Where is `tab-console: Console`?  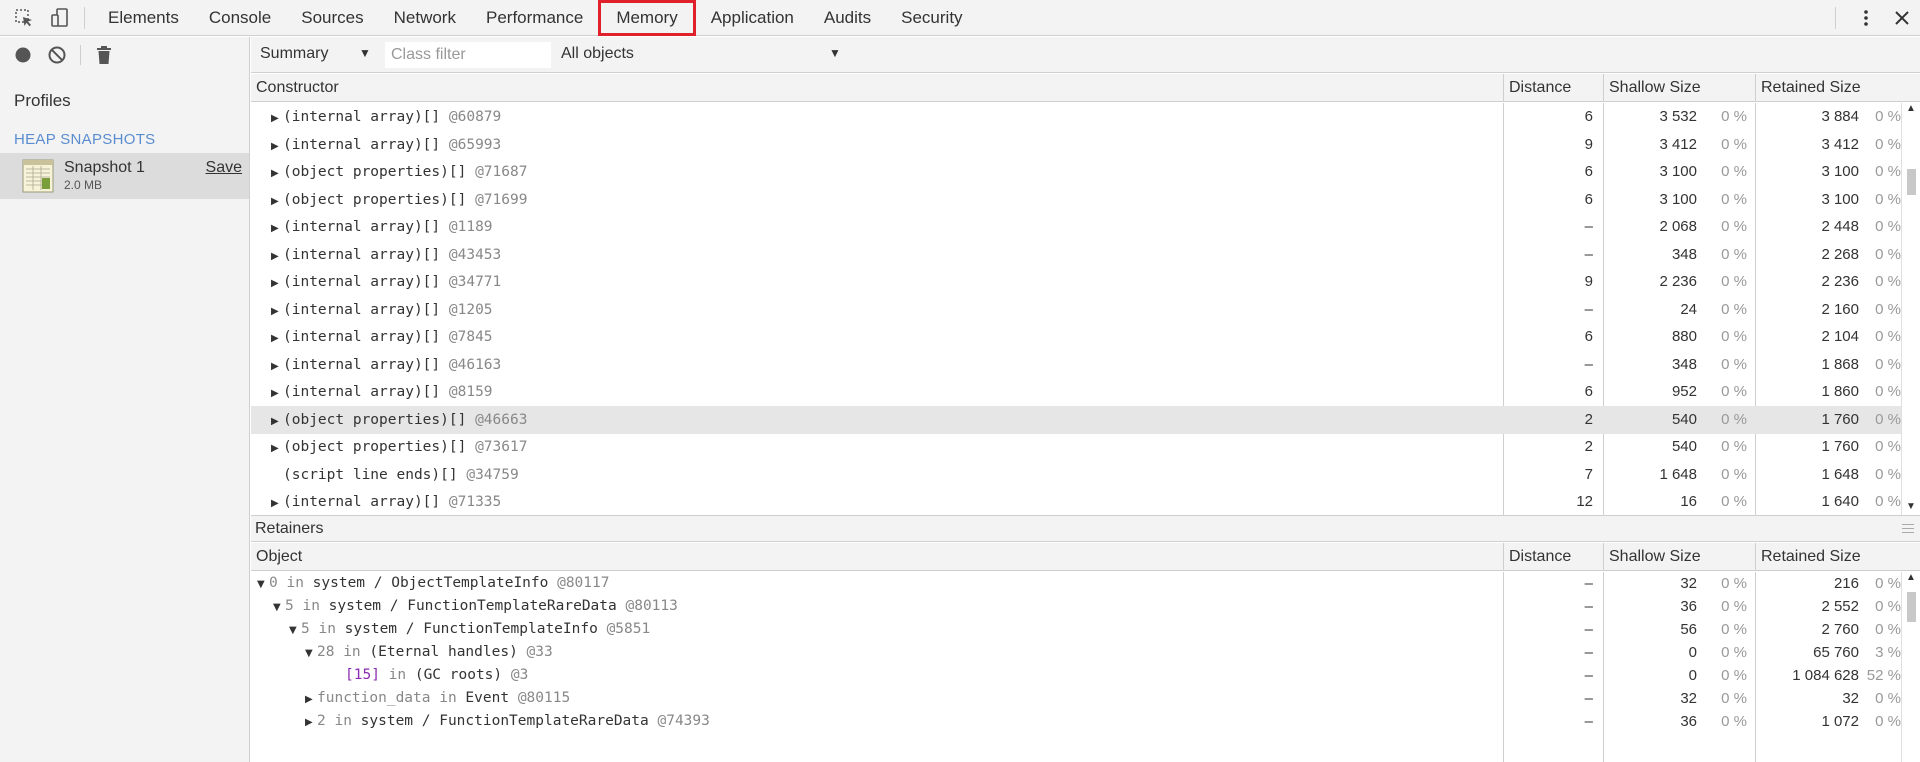 tab-console: Console is located at coordinates (240, 18).